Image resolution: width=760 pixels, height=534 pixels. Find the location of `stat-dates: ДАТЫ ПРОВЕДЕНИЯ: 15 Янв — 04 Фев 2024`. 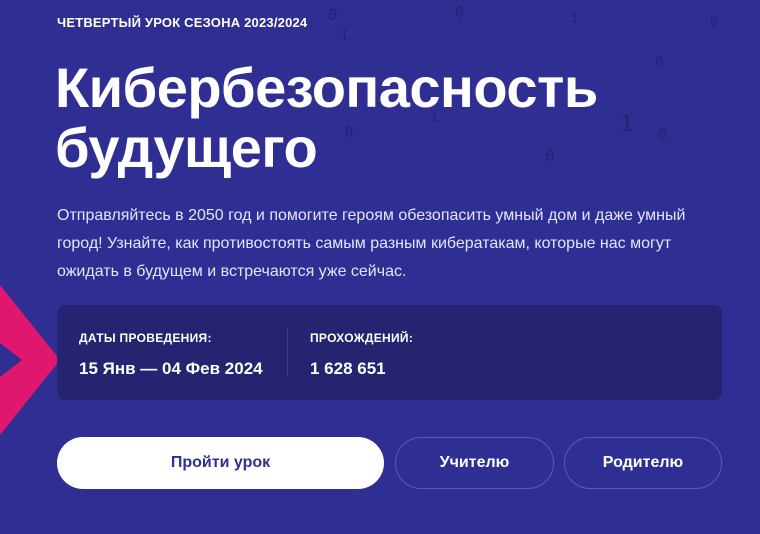

stat-dates: ДАТЫ ПРОВЕДЕНИЯ: 15 Янв — 04 Фев 2024 is located at coordinates (171, 355).